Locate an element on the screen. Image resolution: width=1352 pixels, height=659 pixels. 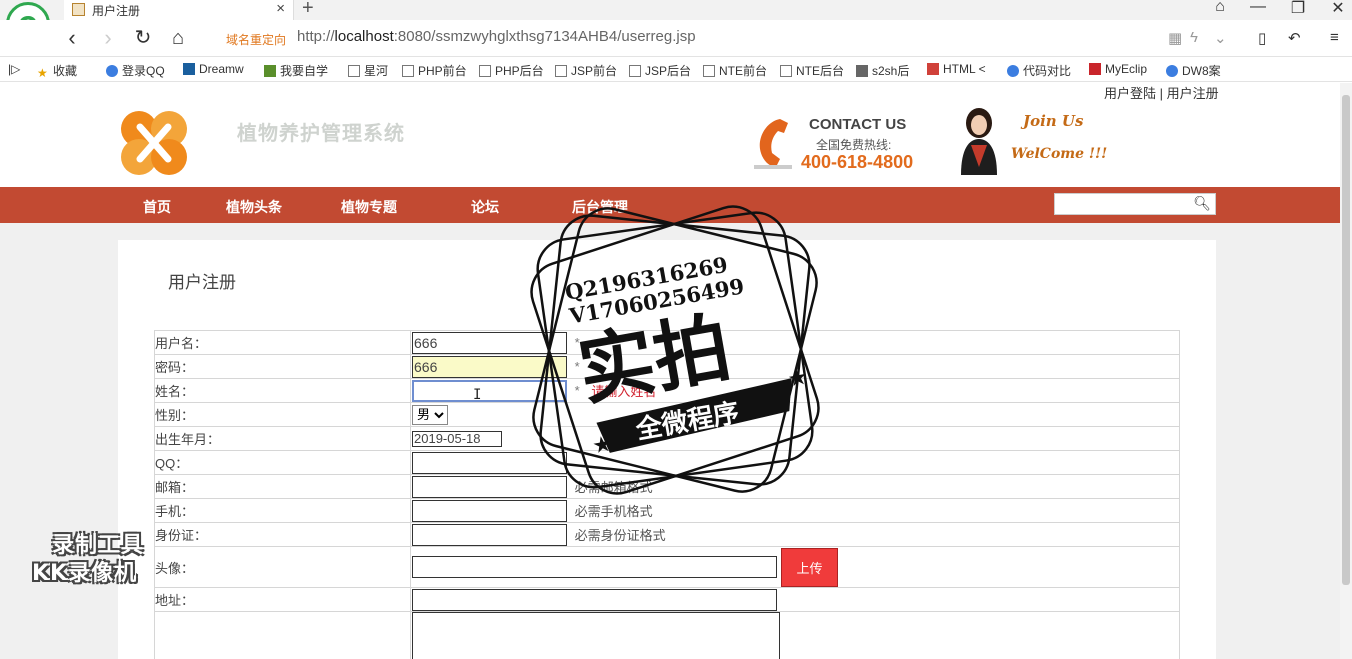
browser-tab-bar: 用户注册 × + ⌂ — ❐ ✕ is located at coordinates (676, 10).